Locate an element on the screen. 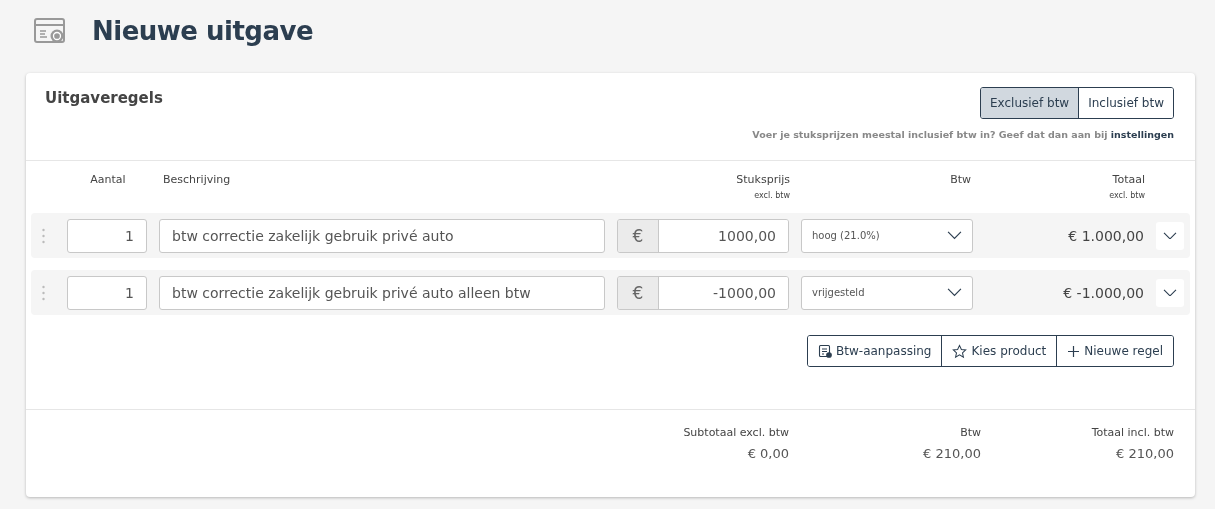 This screenshot has width=1215, height=509. vat-select: hoog (21.0%) is located at coordinates (887, 235).